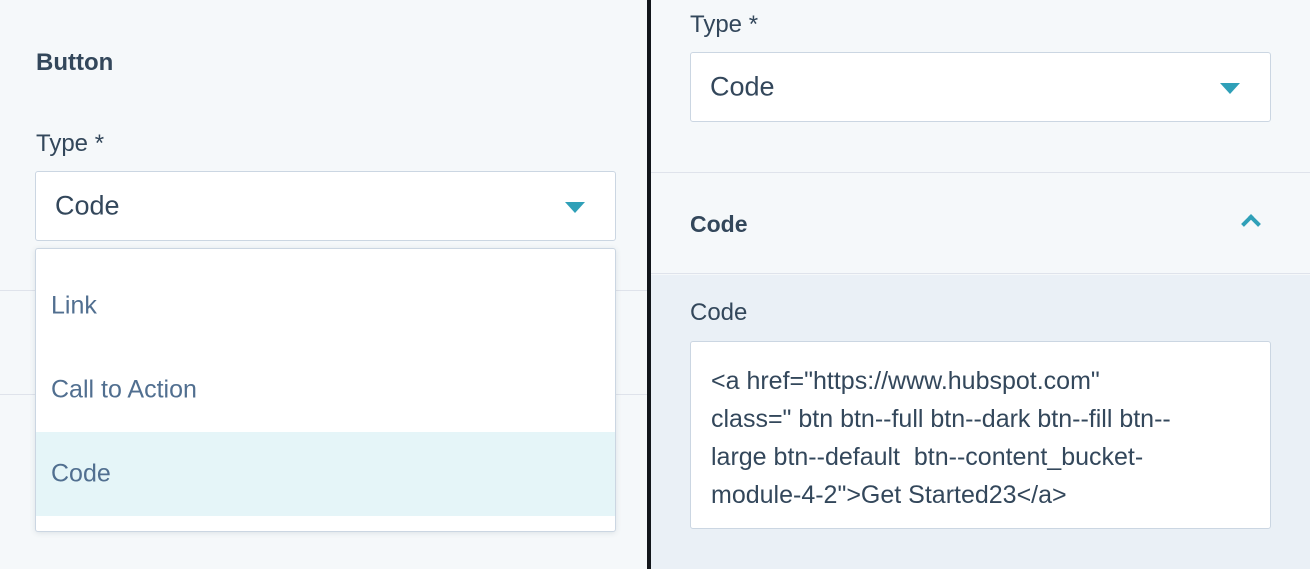  I want to click on code-section-title: Code, so click(719, 224).